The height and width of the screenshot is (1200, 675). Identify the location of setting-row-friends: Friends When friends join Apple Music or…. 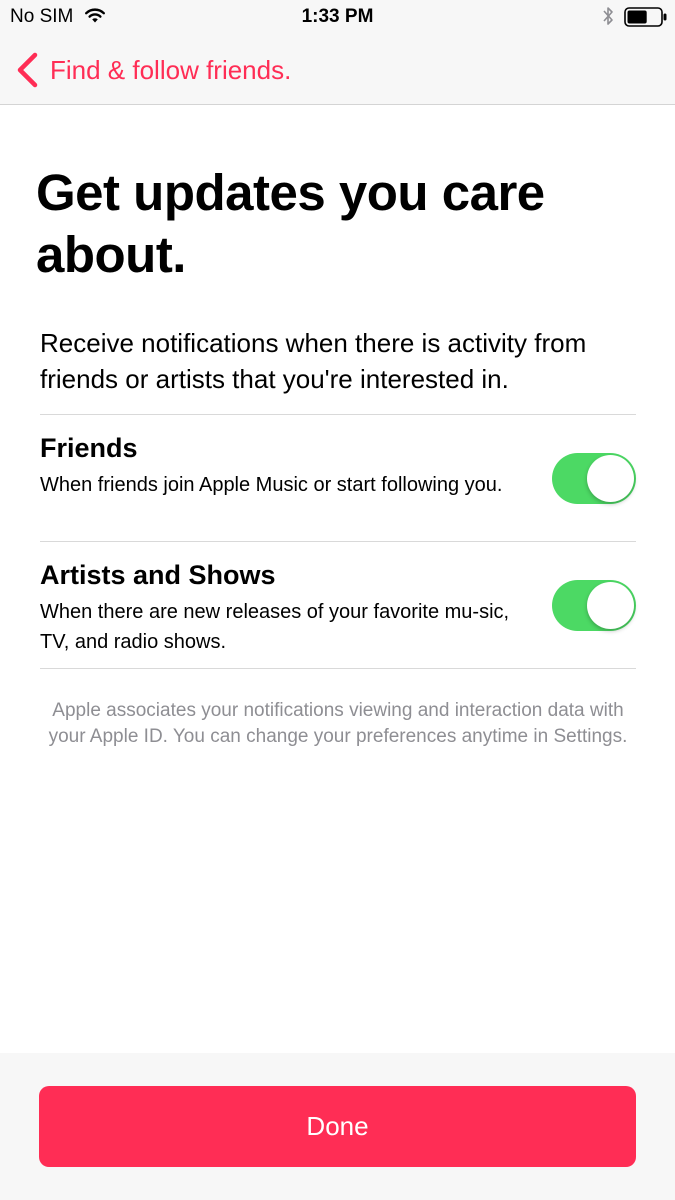
(338, 487).